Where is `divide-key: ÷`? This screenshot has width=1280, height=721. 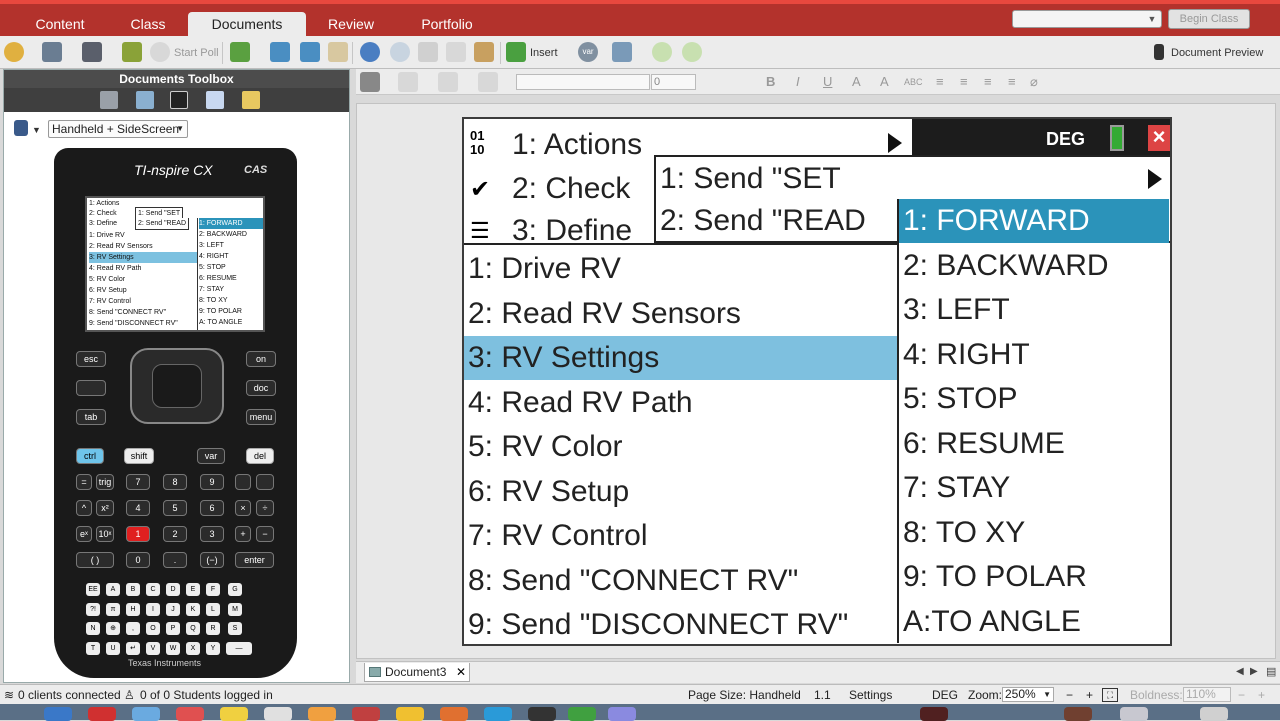 divide-key: ÷ is located at coordinates (265, 508).